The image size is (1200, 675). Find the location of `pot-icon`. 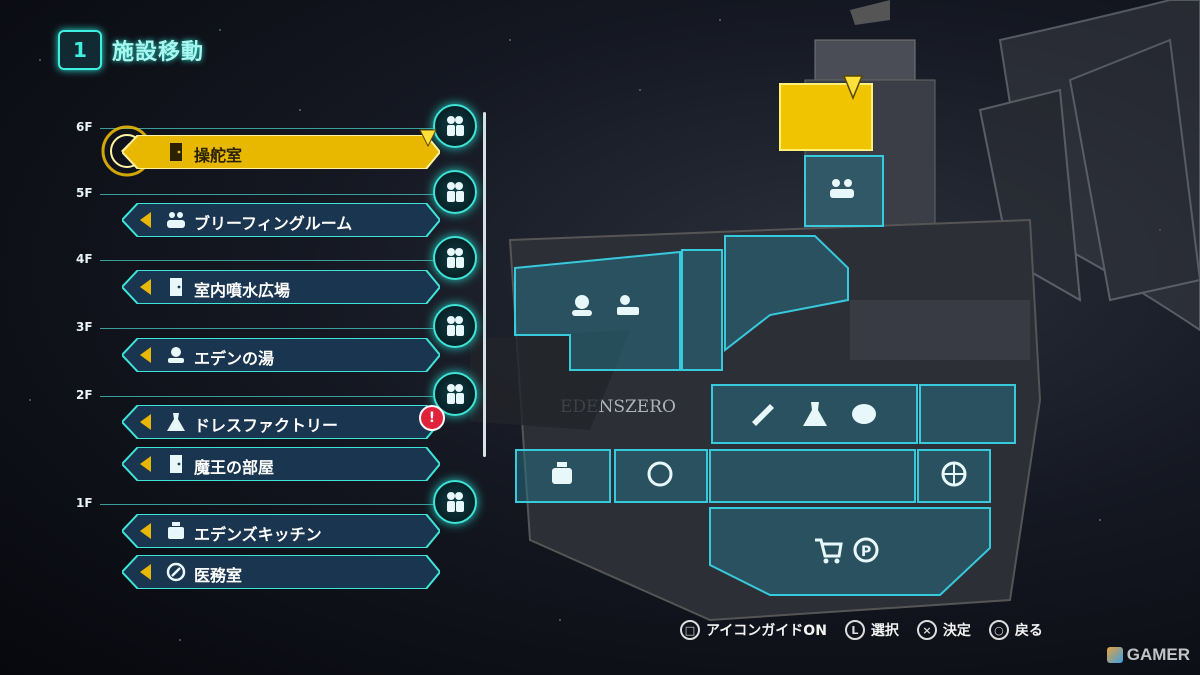

pot-icon is located at coordinates (176, 530).